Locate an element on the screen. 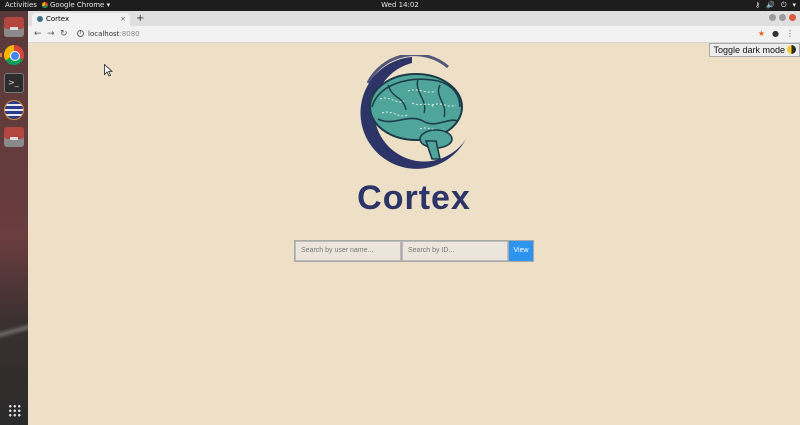  minimize-button is located at coordinates (772, 17).